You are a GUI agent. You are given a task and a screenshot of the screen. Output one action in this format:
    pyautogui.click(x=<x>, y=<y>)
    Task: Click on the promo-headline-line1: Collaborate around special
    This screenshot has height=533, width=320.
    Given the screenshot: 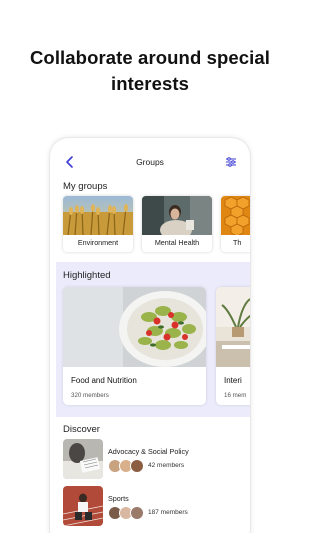 What is the action you would take?
    pyautogui.click(x=150, y=57)
    